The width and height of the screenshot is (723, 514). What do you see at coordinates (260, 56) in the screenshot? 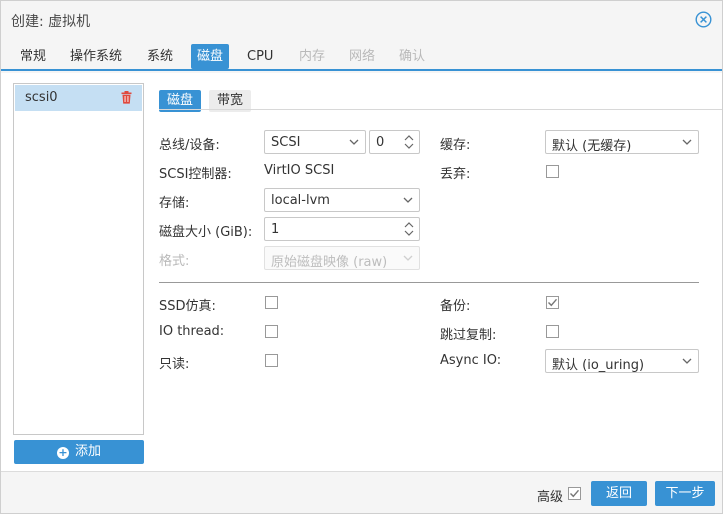
I see `tab-cpu: CPU` at bounding box center [260, 56].